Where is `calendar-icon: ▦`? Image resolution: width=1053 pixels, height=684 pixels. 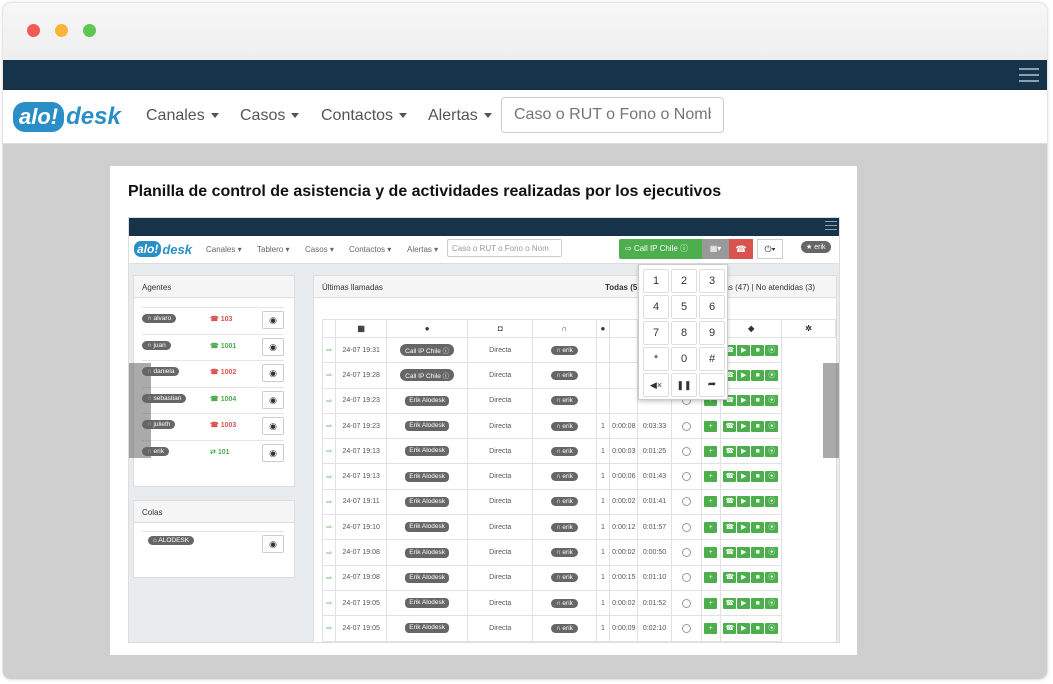
calendar-icon: ▦ is located at coordinates (361, 328).